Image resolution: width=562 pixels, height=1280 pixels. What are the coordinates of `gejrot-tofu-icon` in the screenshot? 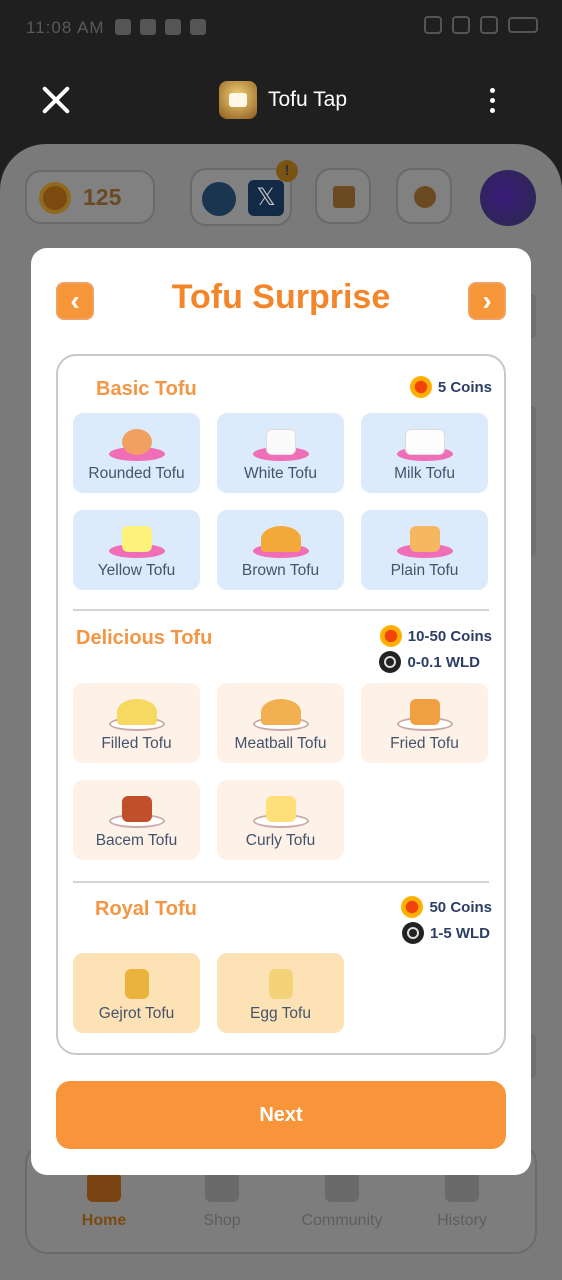 It's located at (137, 983).